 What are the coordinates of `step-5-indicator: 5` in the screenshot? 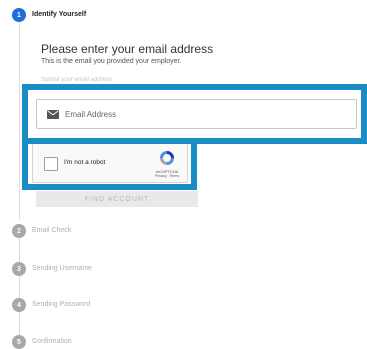 It's located at (19, 342).